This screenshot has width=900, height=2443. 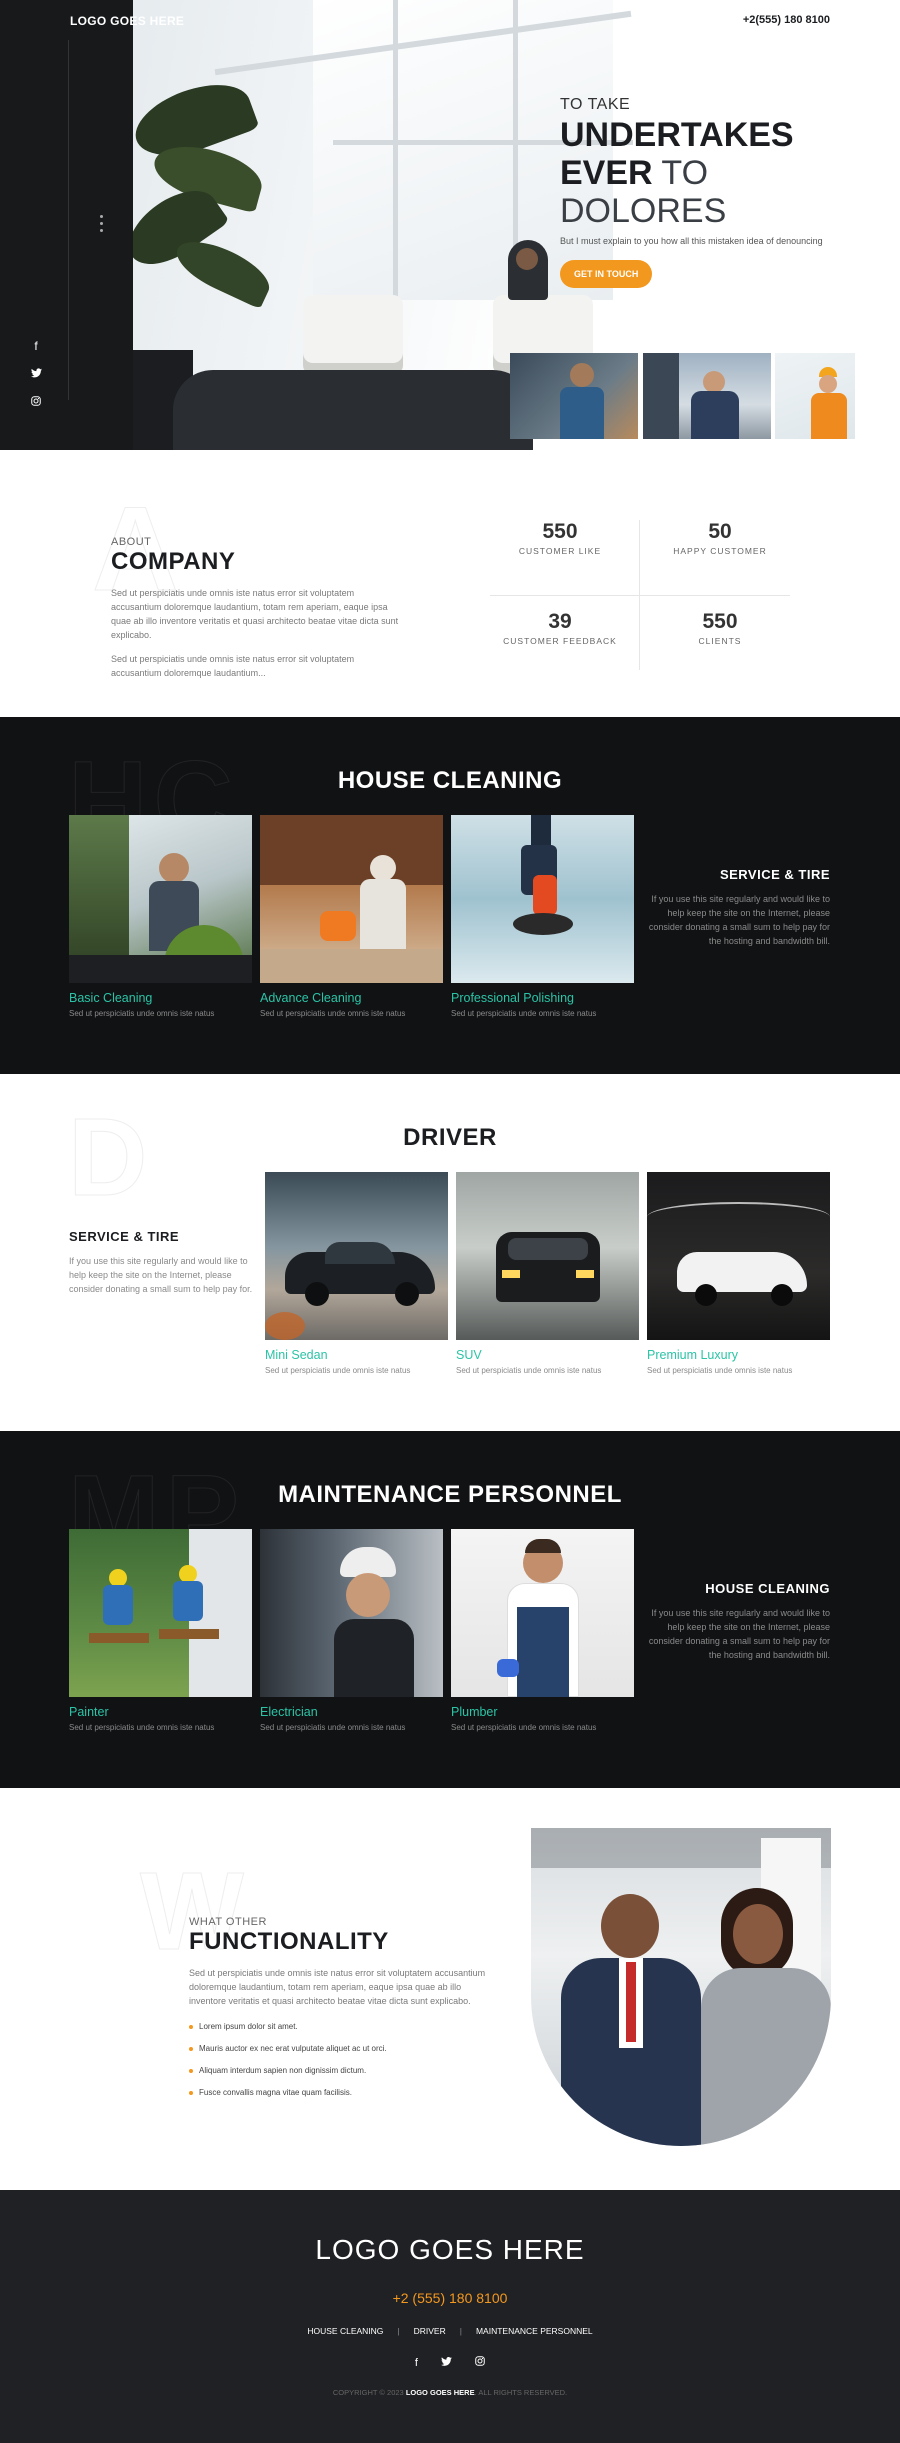 What do you see at coordinates (542, 998) in the screenshot?
I see `card-title: Professional Polishing` at bounding box center [542, 998].